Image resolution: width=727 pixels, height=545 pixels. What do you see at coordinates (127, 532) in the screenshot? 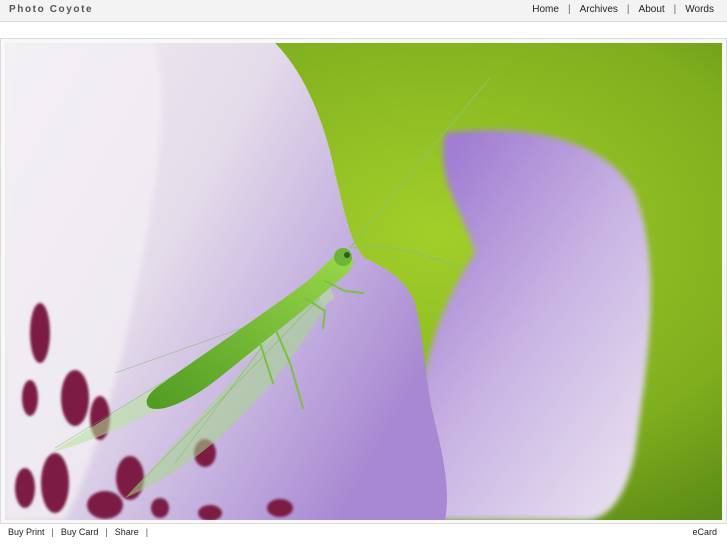
I see `share-link: Share` at bounding box center [127, 532].